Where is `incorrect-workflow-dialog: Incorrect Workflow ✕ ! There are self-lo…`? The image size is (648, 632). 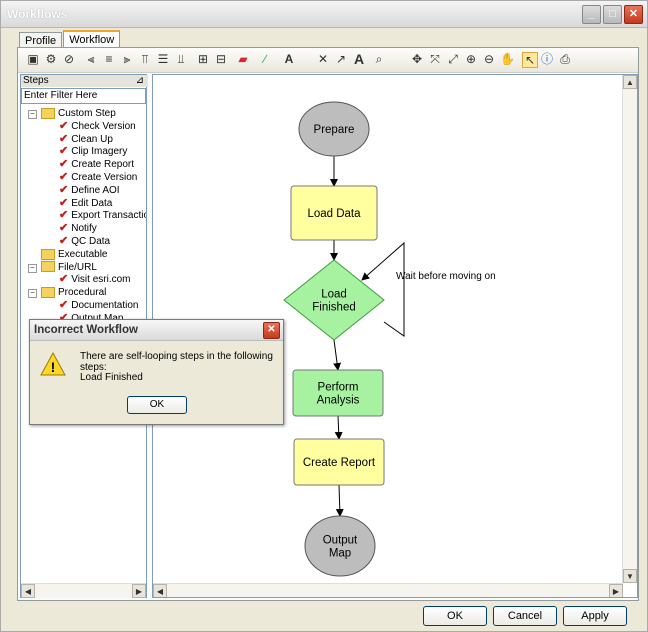
incorrect-workflow-dialog: Incorrect Workflow ✕ ! There are self-lo… is located at coordinates (156, 372).